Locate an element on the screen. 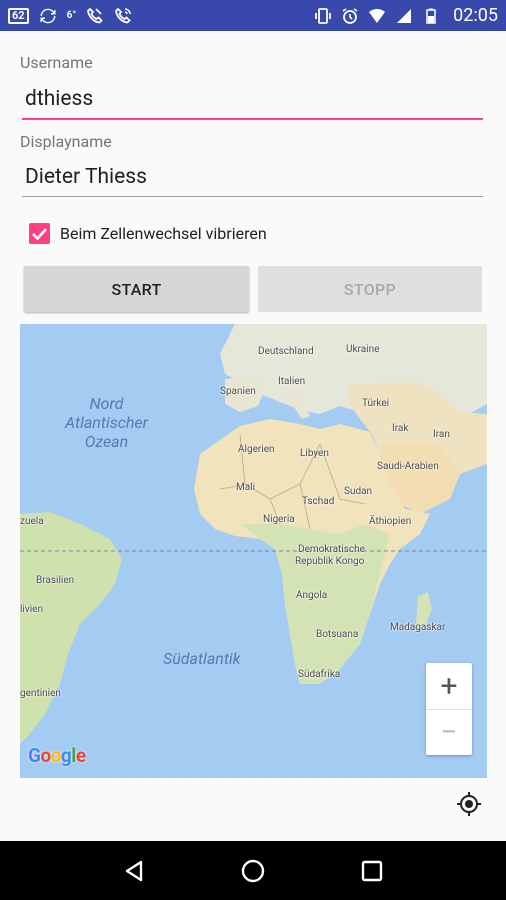  signal-icon is located at coordinates (404, 16).